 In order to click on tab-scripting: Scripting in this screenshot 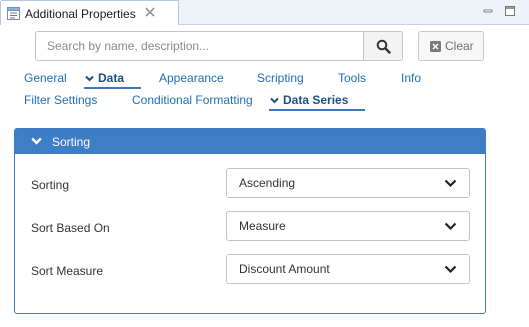, I will do `click(280, 78)`.